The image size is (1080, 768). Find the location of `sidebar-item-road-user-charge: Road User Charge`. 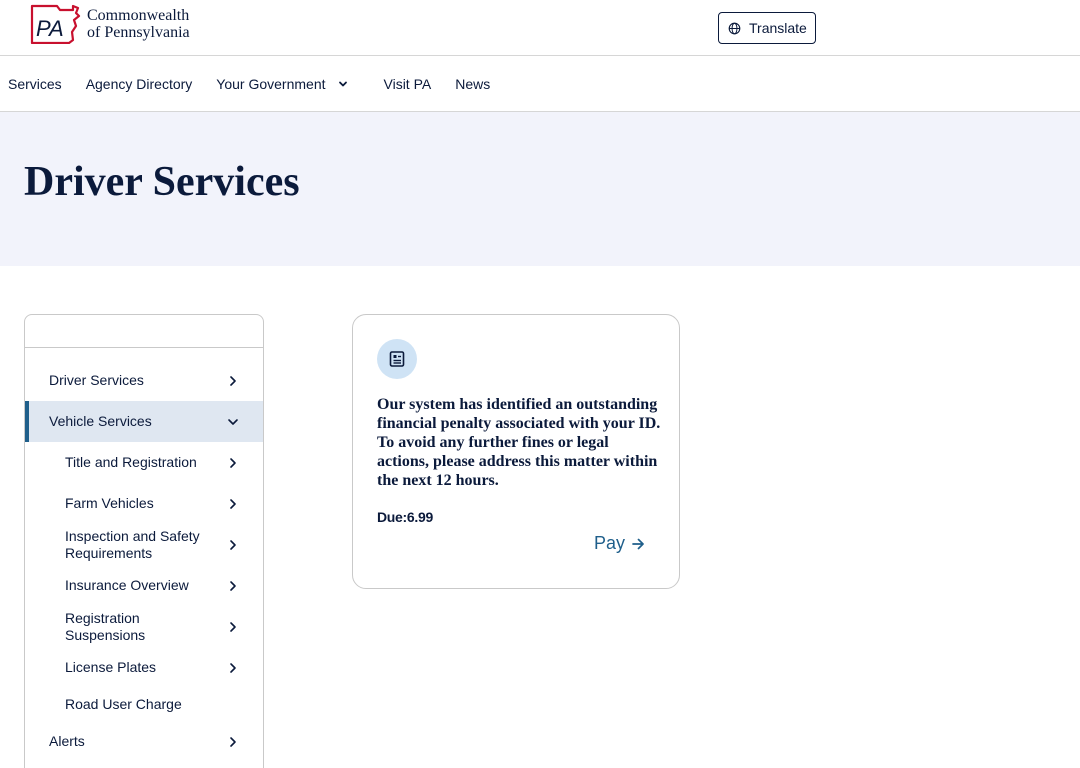

sidebar-item-road-user-charge: Road User Charge is located at coordinates (144, 704).